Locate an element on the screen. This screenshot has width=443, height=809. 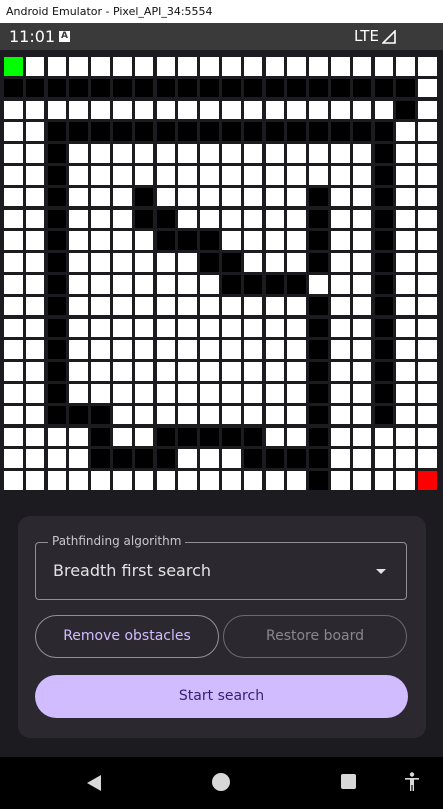
end-cell is located at coordinates (427, 480).